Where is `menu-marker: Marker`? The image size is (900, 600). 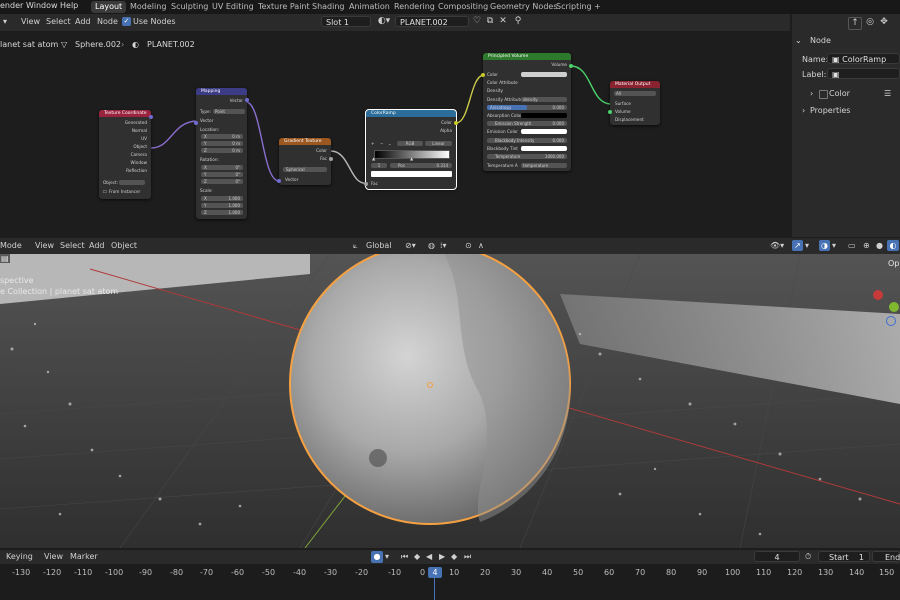 menu-marker: Marker is located at coordinates (84, 556).